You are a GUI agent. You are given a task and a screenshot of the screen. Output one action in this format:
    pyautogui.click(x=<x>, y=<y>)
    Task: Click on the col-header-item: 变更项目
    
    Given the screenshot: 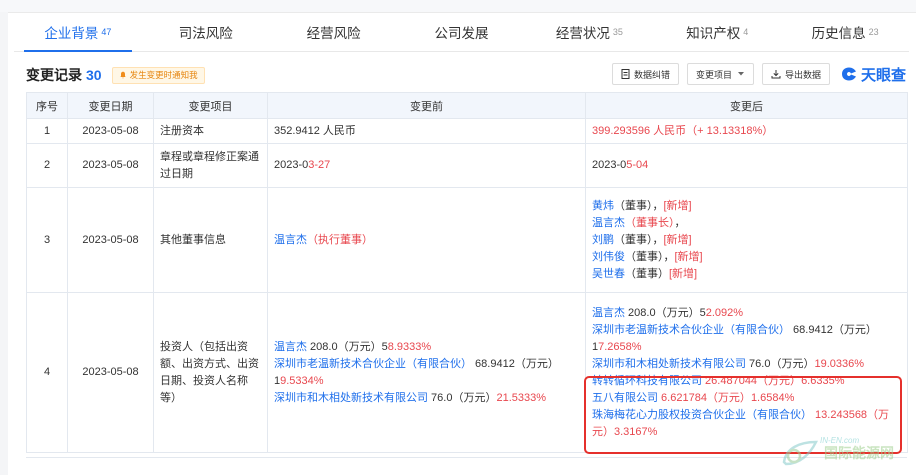 What is the action you would take?
    pyautogui.click(x=210, y=105)
    